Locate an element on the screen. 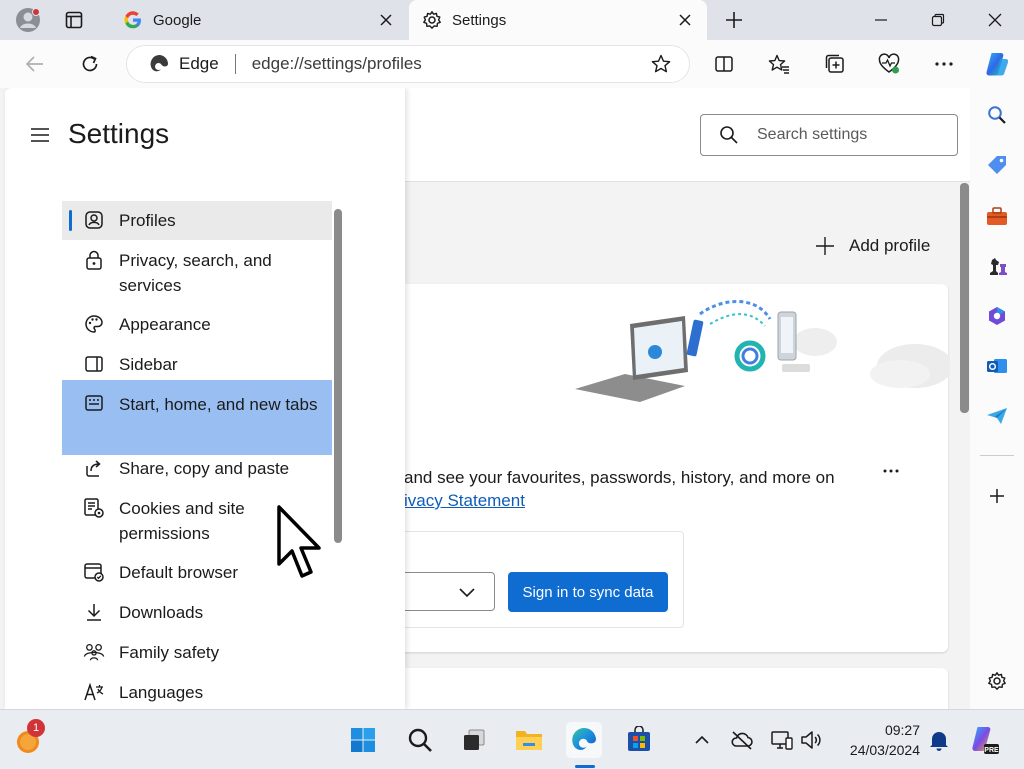  volume-button is located at coordinates (812, 740).